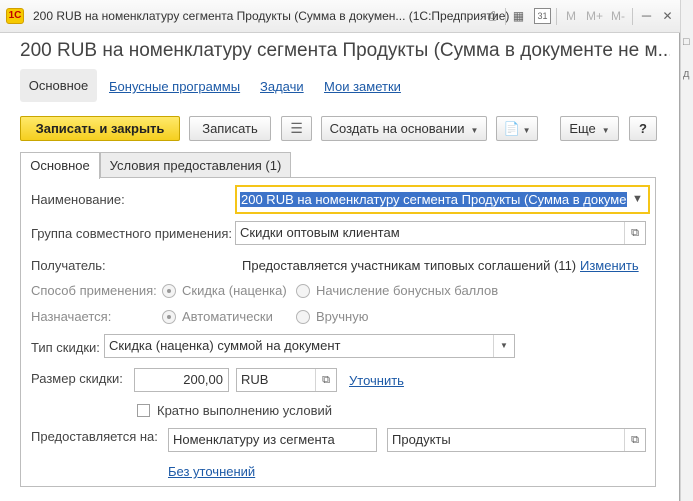 The image size is (693, 501). Describe the element at coordinates (667, 16) in the screenshot. I see `close-icon: ✕` at that location.